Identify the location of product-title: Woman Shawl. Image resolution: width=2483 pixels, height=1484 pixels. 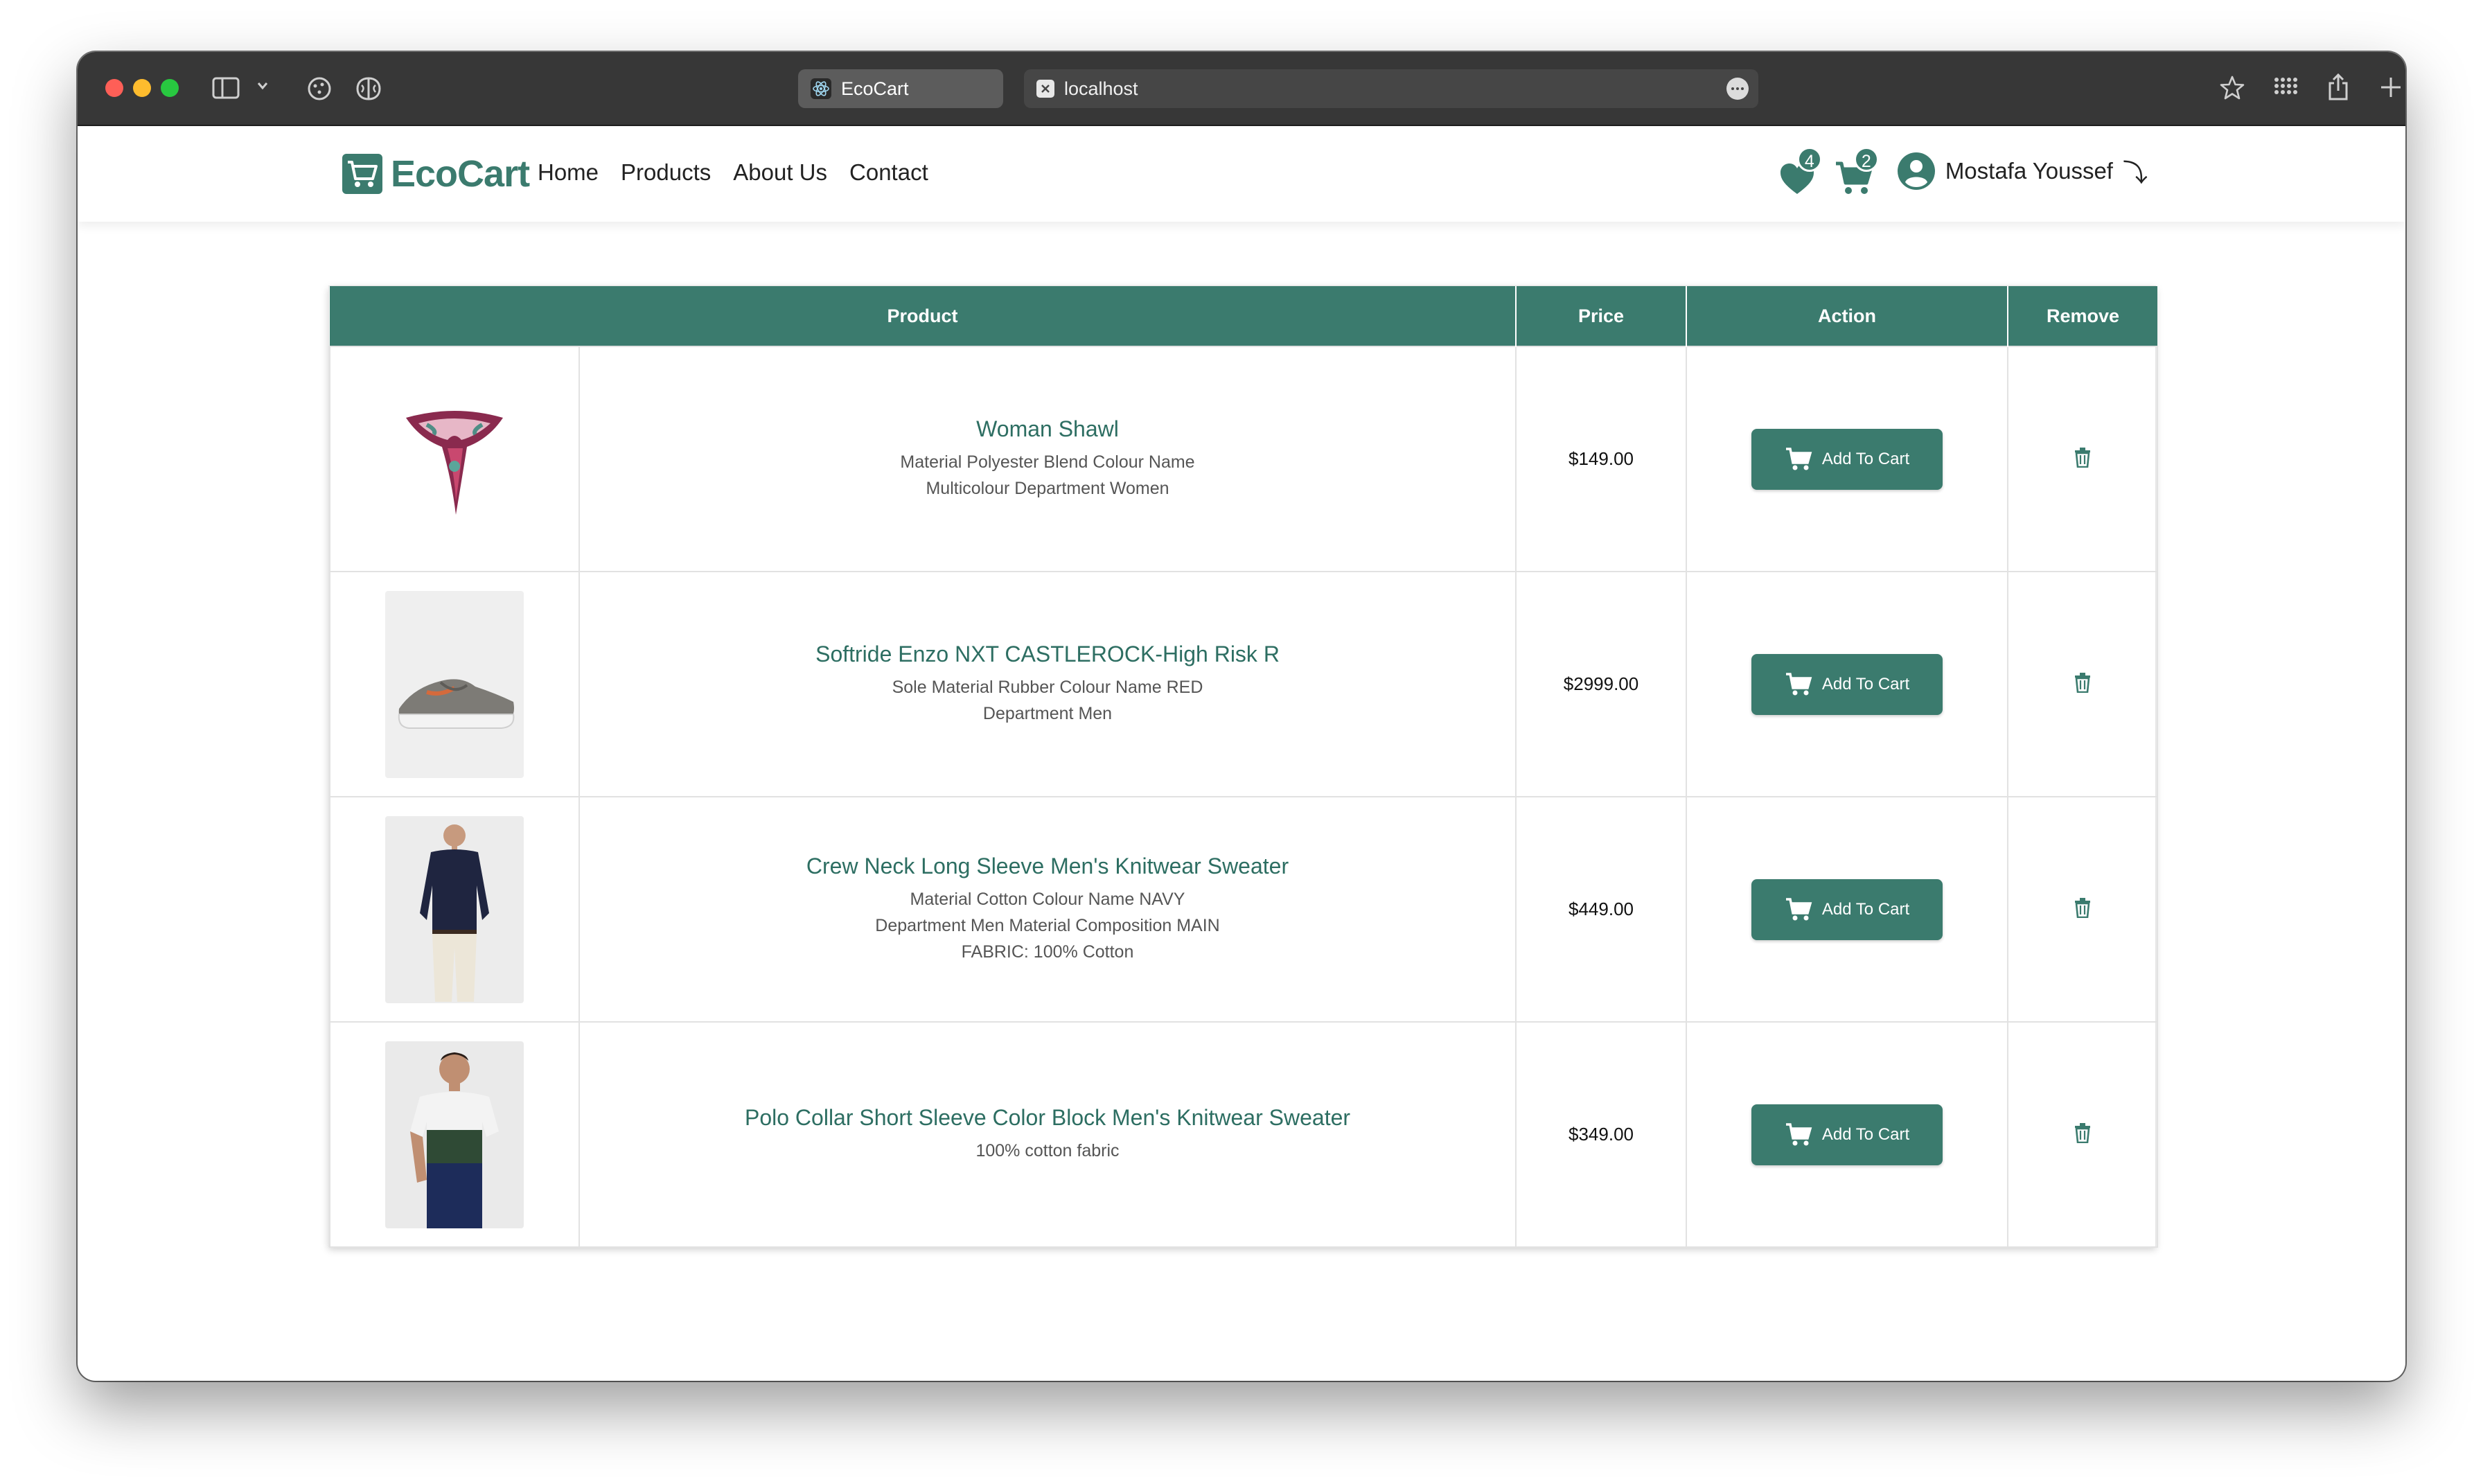
(1047, 429).